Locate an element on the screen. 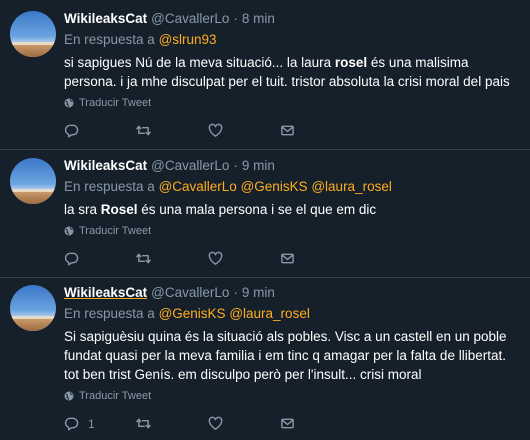  mention-link: @CavallerLo is located at coordinates (198, 186).